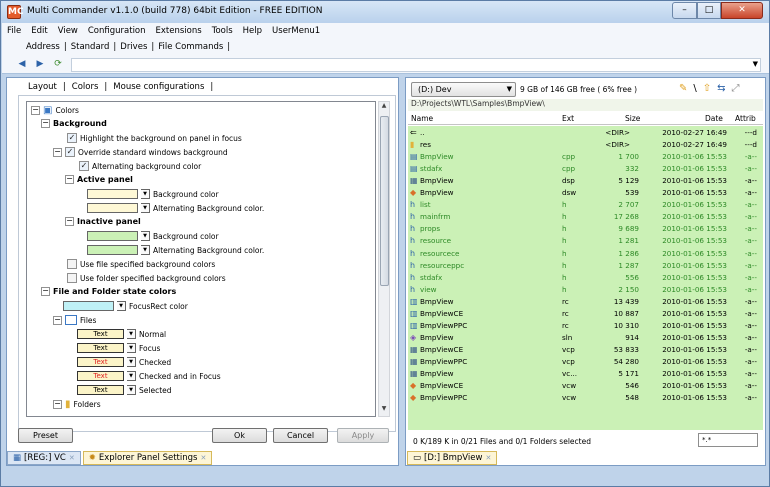 The height and width of the screenshot is (487, 770). Describe the element at coordinates (58, 64) in the screenshot. I see `refresh-icon: ⟳` at that location.